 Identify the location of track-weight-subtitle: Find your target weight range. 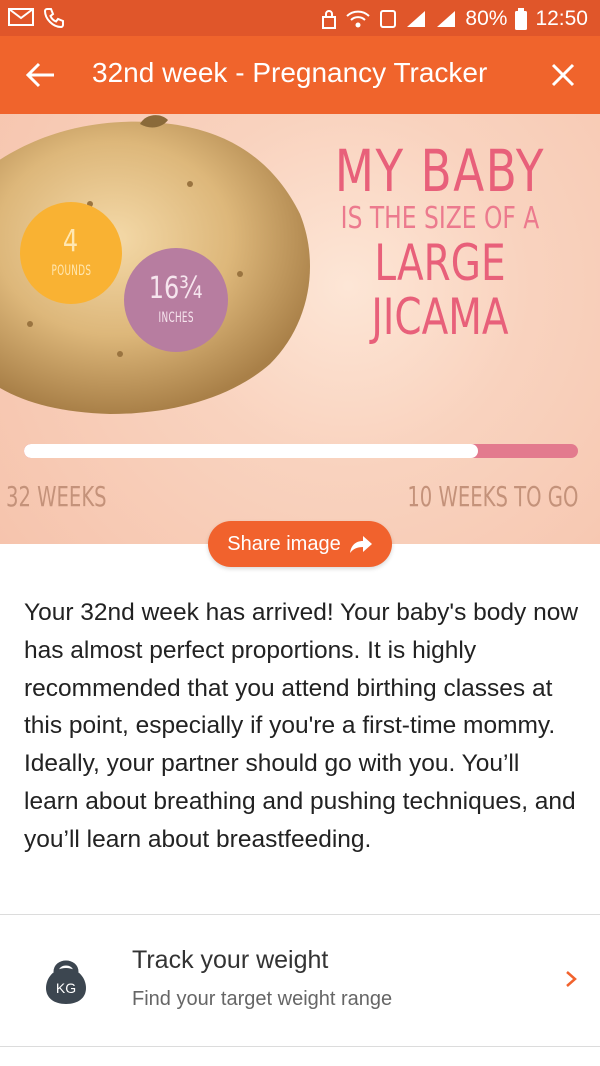
(262, 999).